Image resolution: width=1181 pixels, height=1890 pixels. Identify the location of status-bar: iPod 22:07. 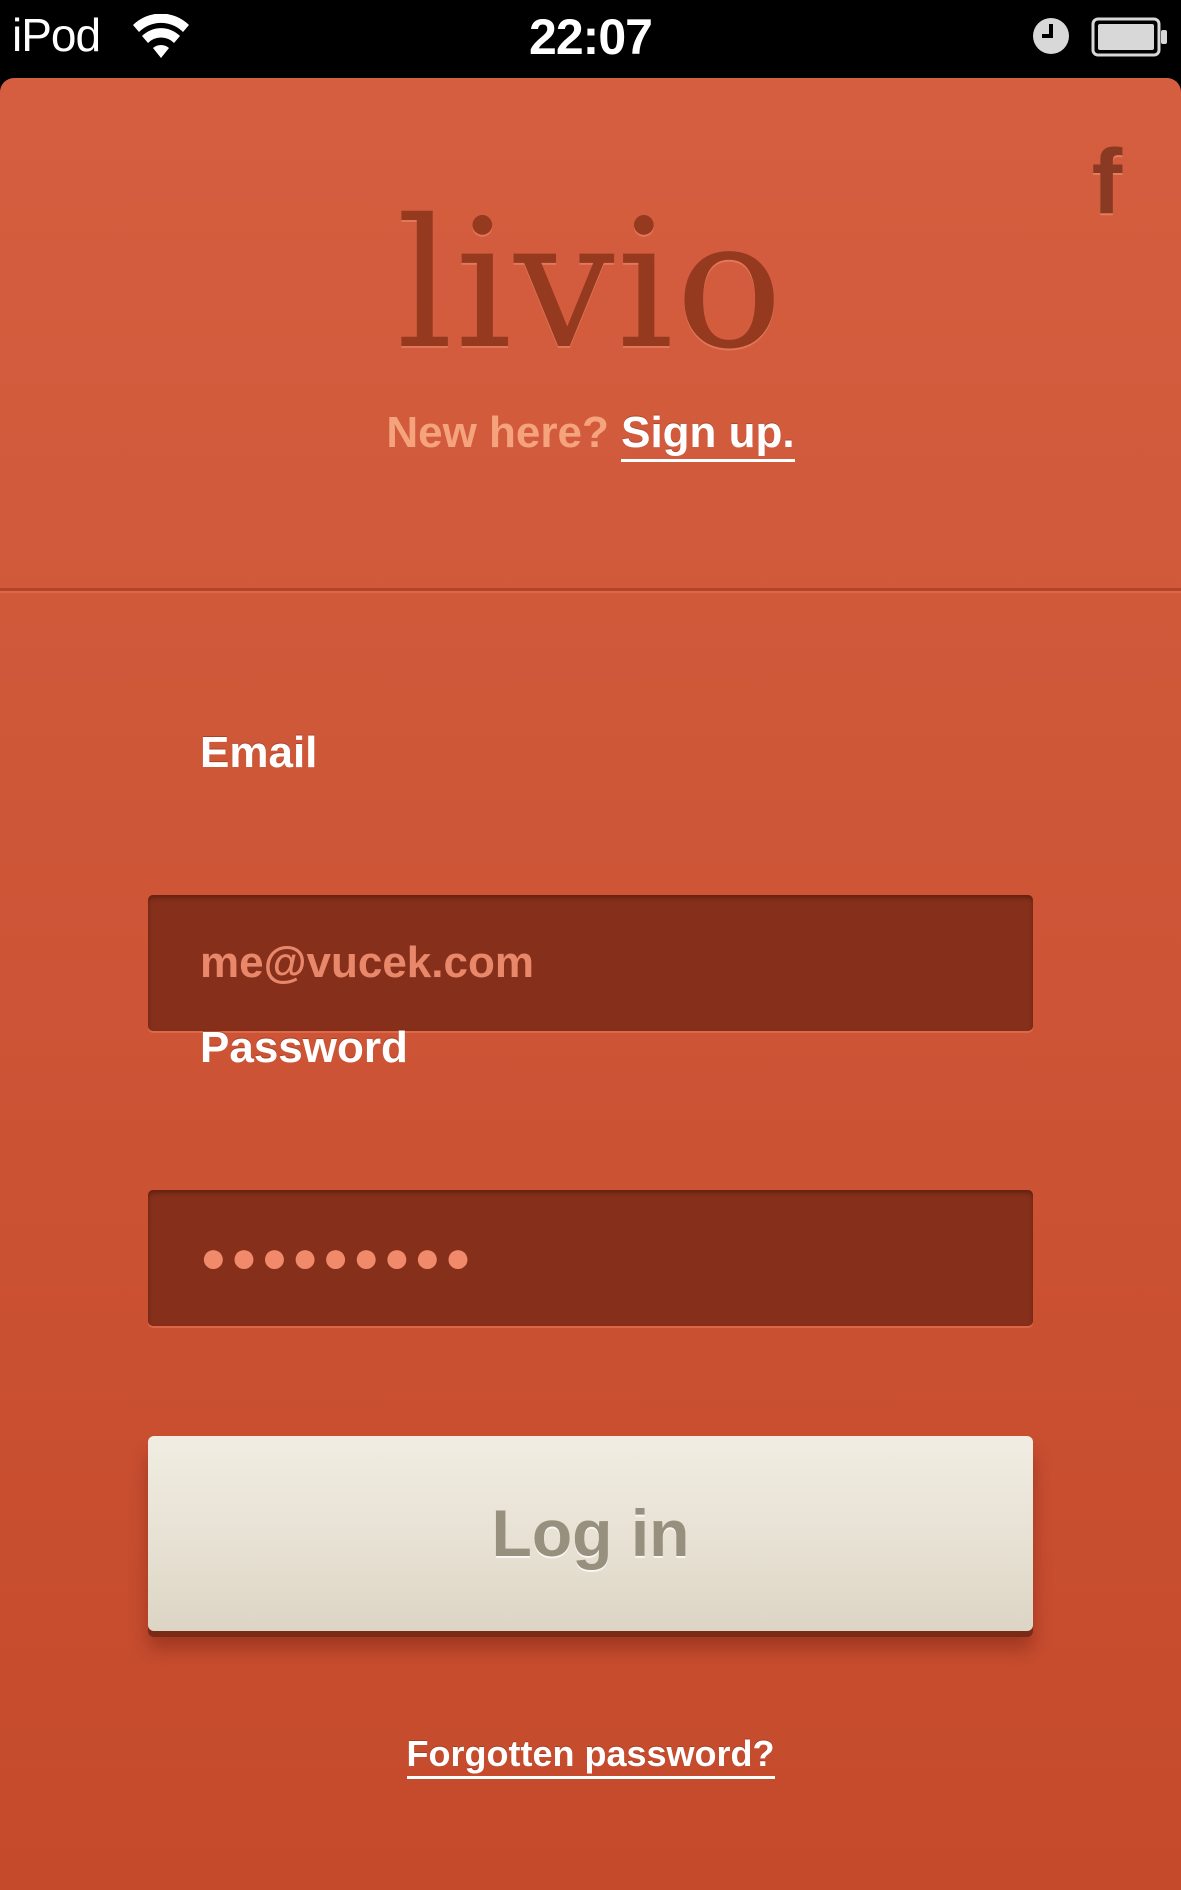
(590, 39).